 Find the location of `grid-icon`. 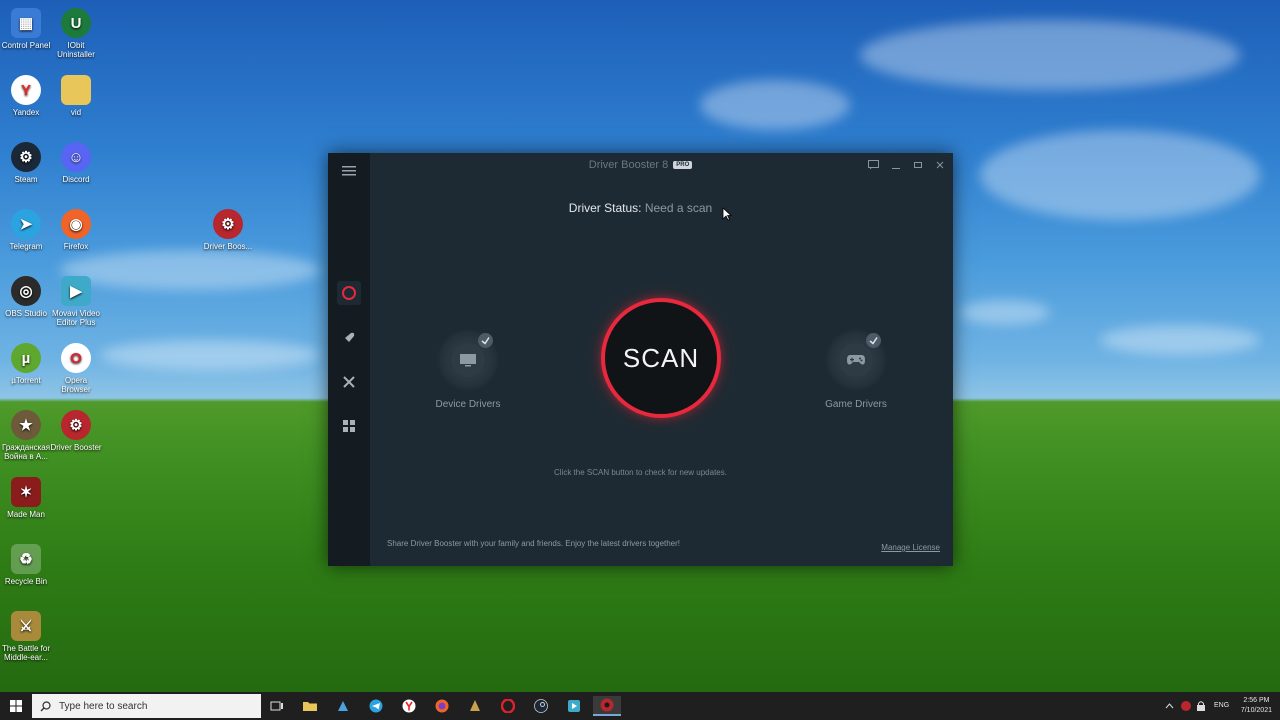

grid-icon is located at coordinates (349, 426).